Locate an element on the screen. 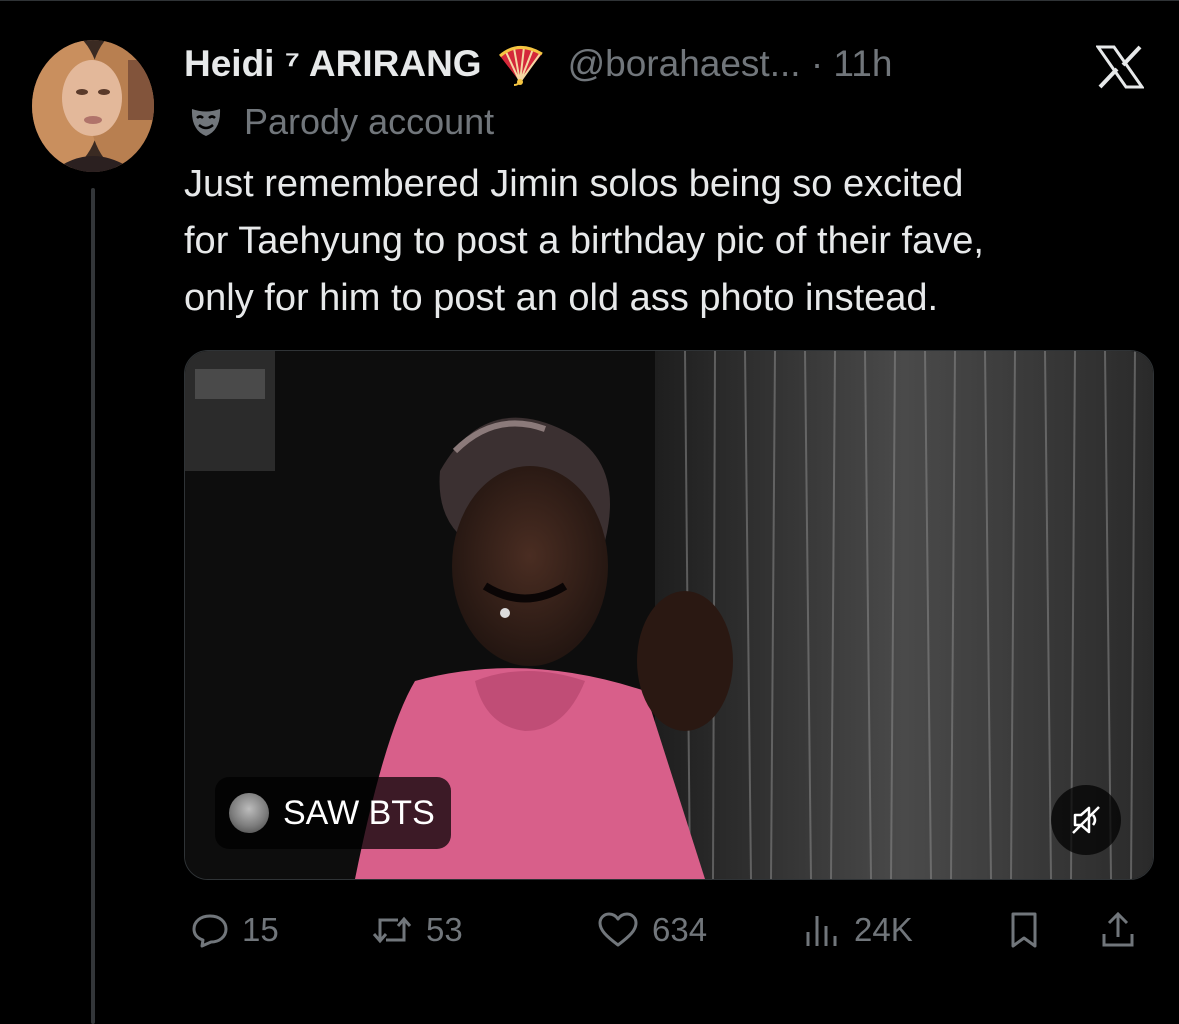 The width and height of the screenshot is (1179, 1024). source-avatar is located at coordinates (249, 813).